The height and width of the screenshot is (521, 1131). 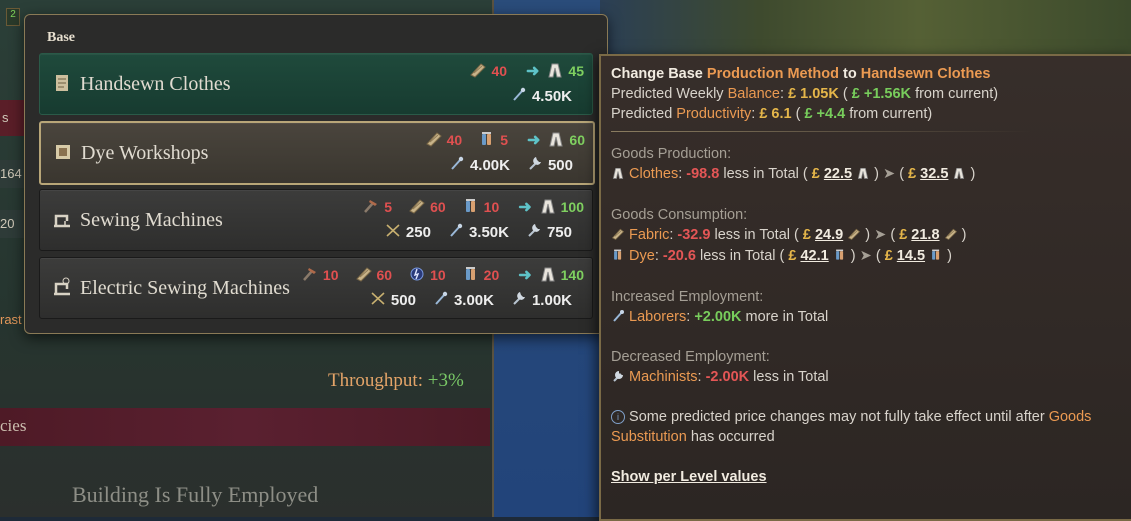 What do you see at coordinates (663, 377) in the screenshot?
I see `decreased-job-name: Machinists` at bounding box center [663, 377].